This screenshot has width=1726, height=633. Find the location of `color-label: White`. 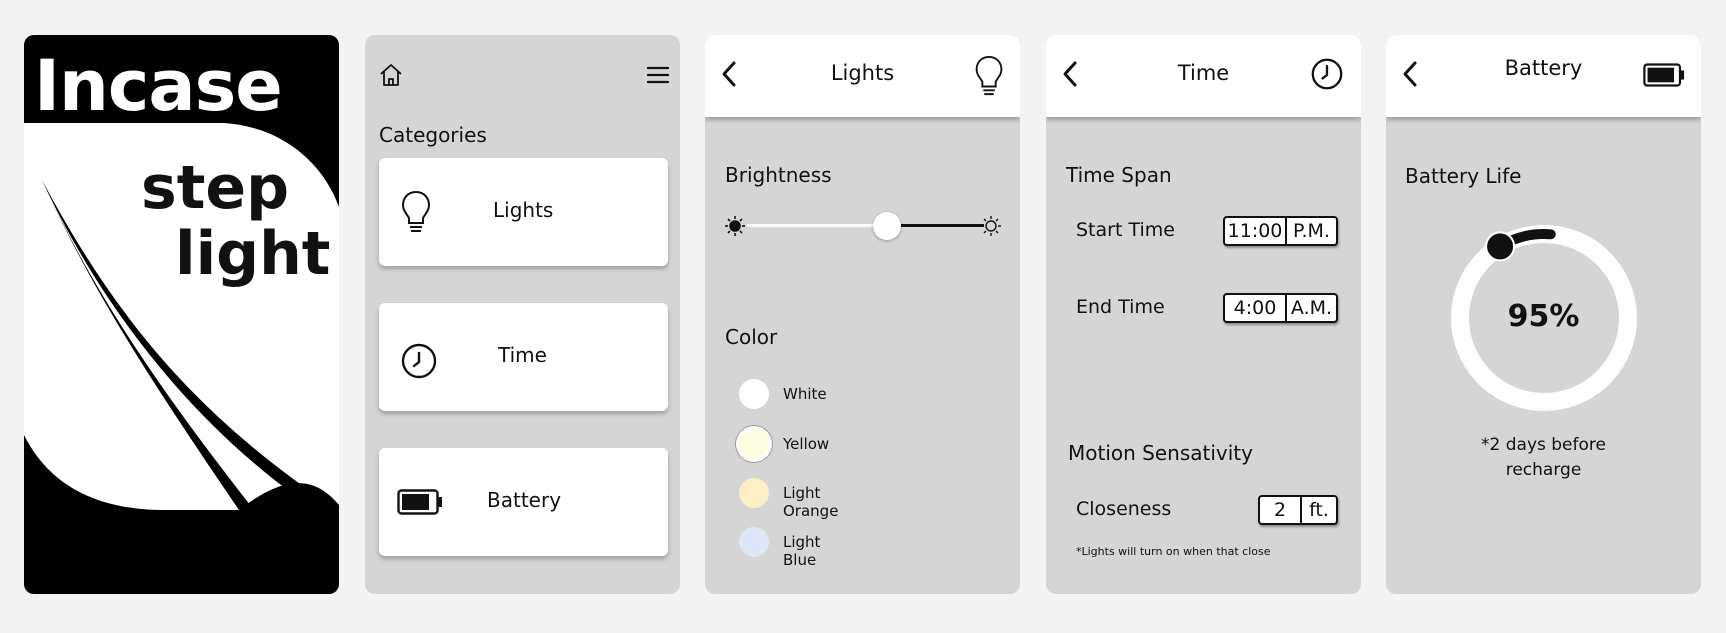

color-label: White is located at coordinates (805, 394).